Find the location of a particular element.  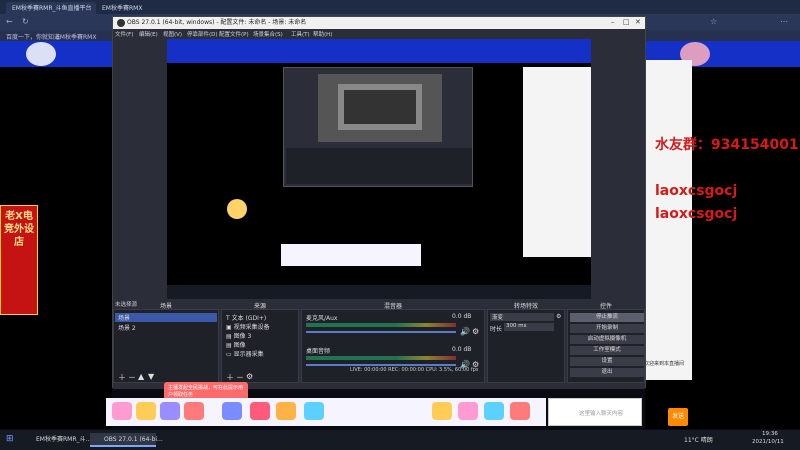

menu-view: 视图(V) is located at coordinates (172, 34).